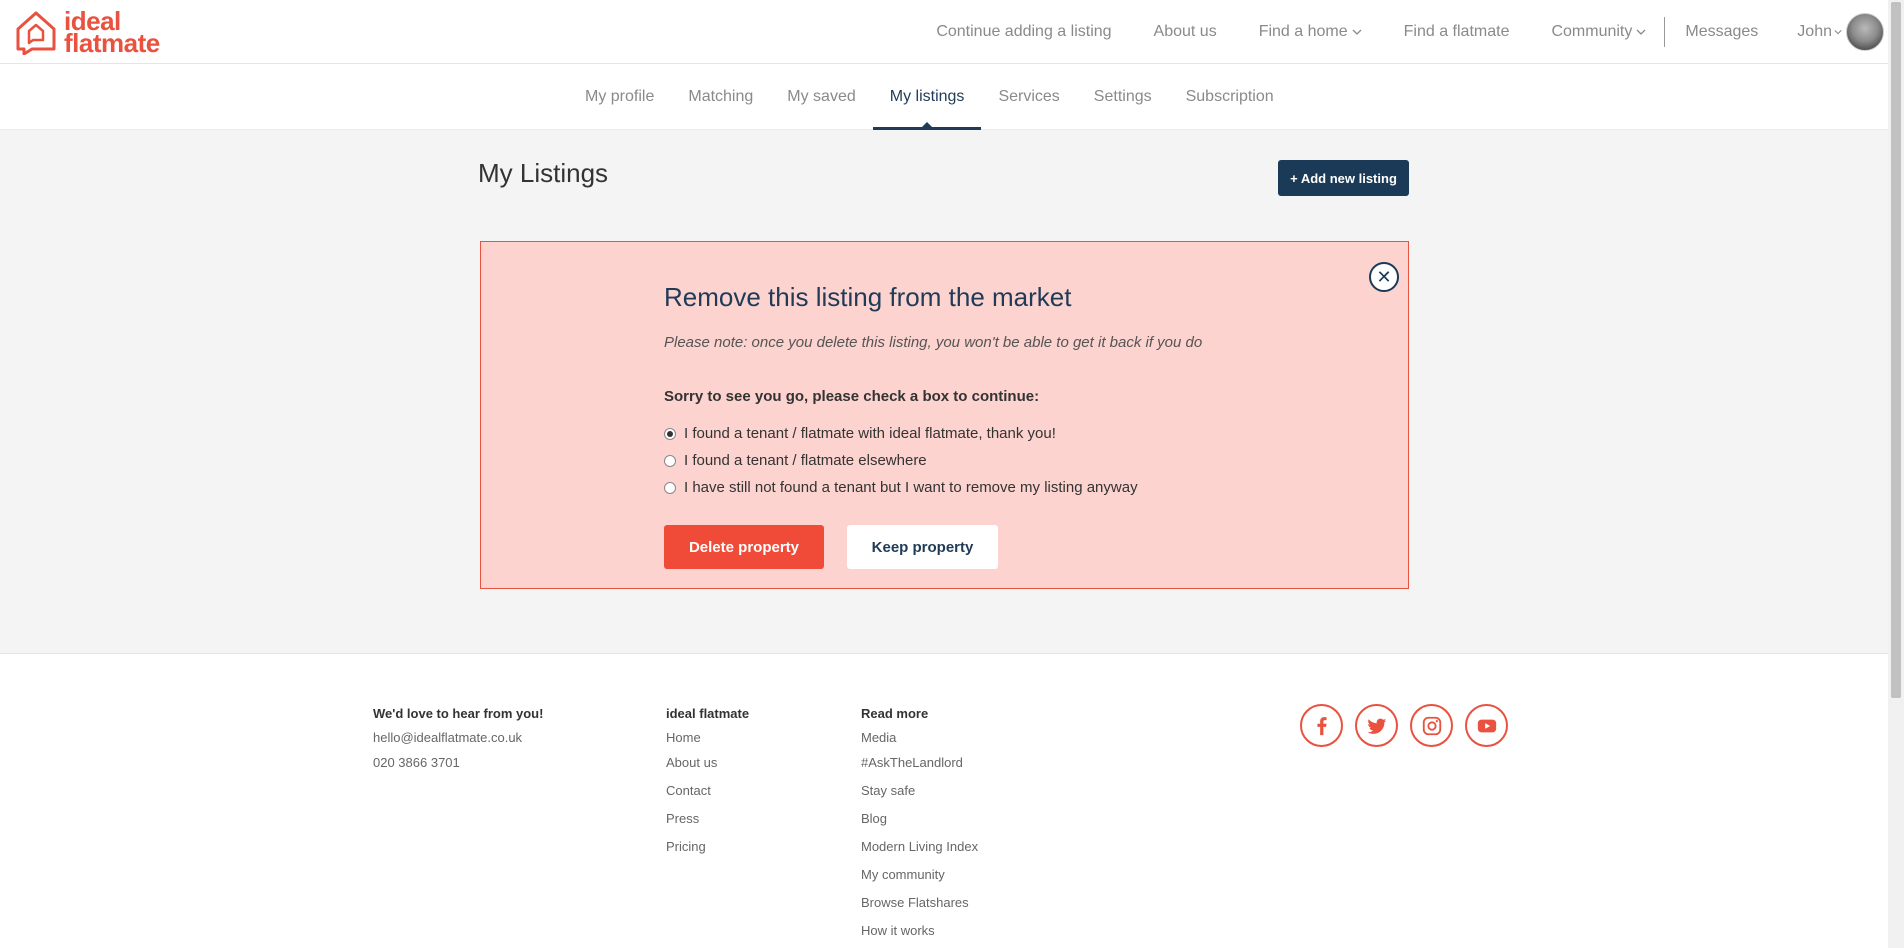 The image size is (1904, 948). Describe the element at coordinates (922, 547) in the screenshot. I see `keep-property-button: Keep property` at that location.